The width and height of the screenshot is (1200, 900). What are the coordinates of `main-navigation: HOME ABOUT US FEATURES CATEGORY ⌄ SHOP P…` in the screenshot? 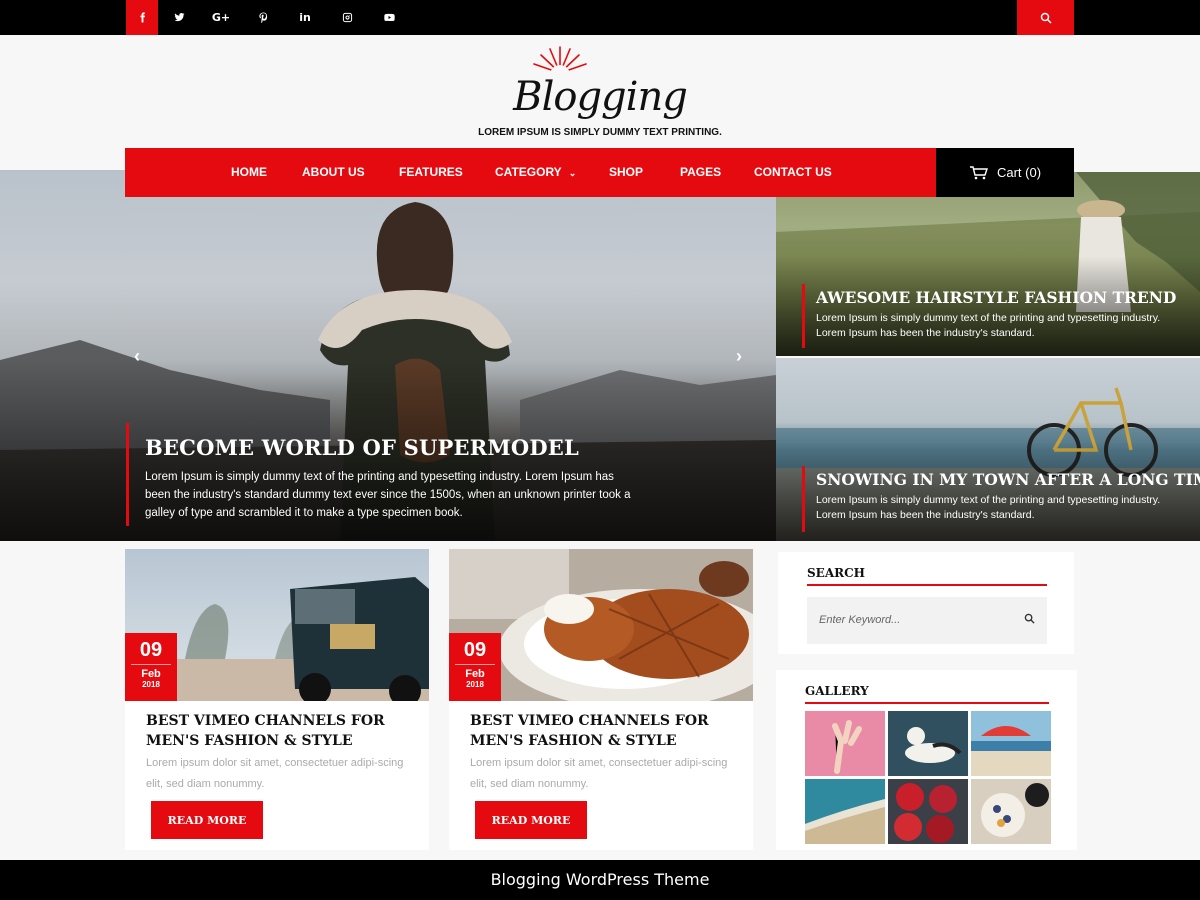 It's located at (599, 172).